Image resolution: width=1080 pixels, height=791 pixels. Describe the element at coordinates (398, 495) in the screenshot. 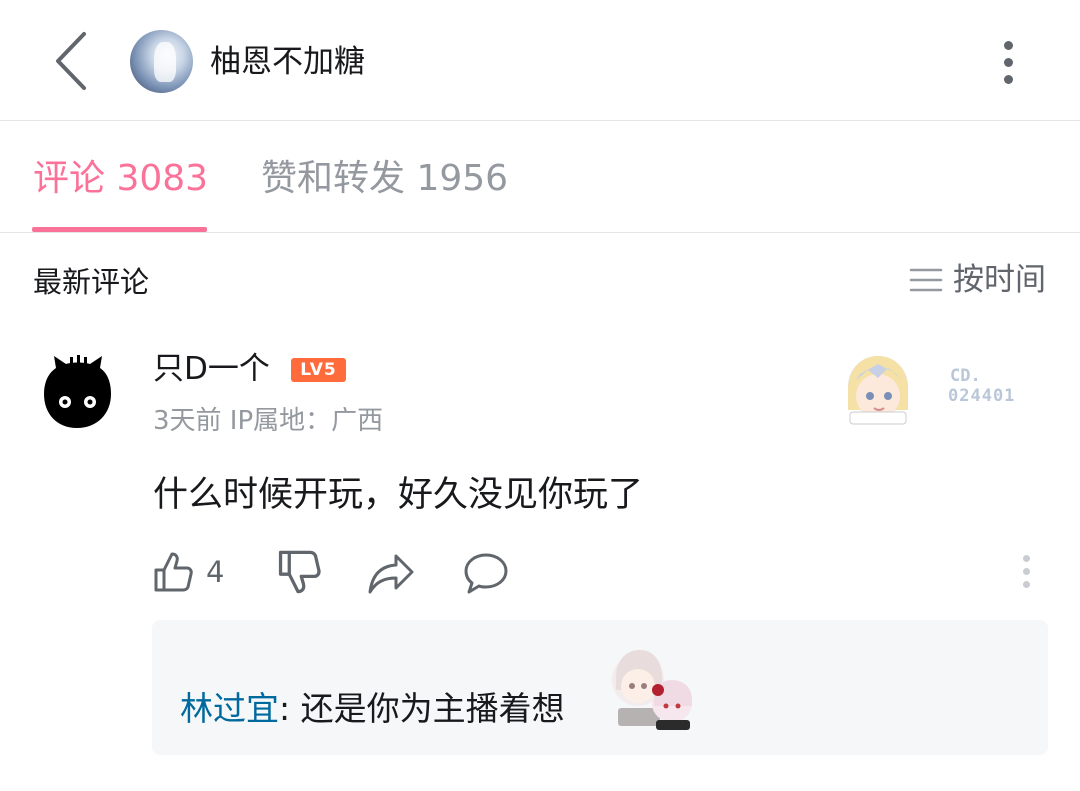

I see `comment-text: 什么时候开玩，好久没见你玩了` at that location.